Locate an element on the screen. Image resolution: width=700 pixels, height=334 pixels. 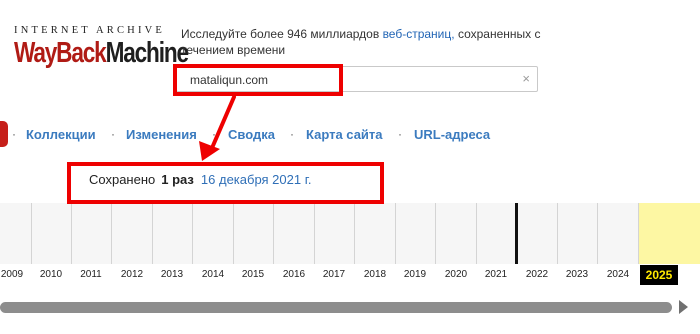
year-label: 2024 is located at coordinates (618, 274).